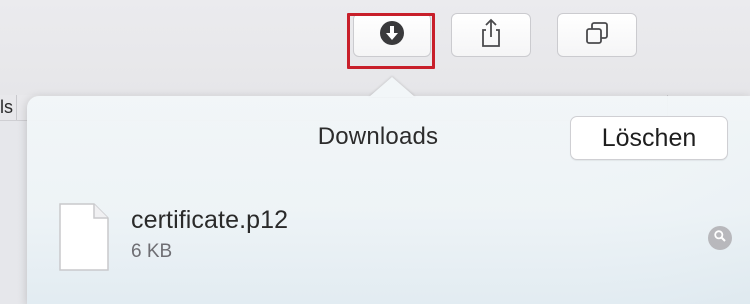  What do you see at coordinates (152, 251) in the screenshot?
I see `download-file-size: 6 KB` at bounding box center [152, 251].